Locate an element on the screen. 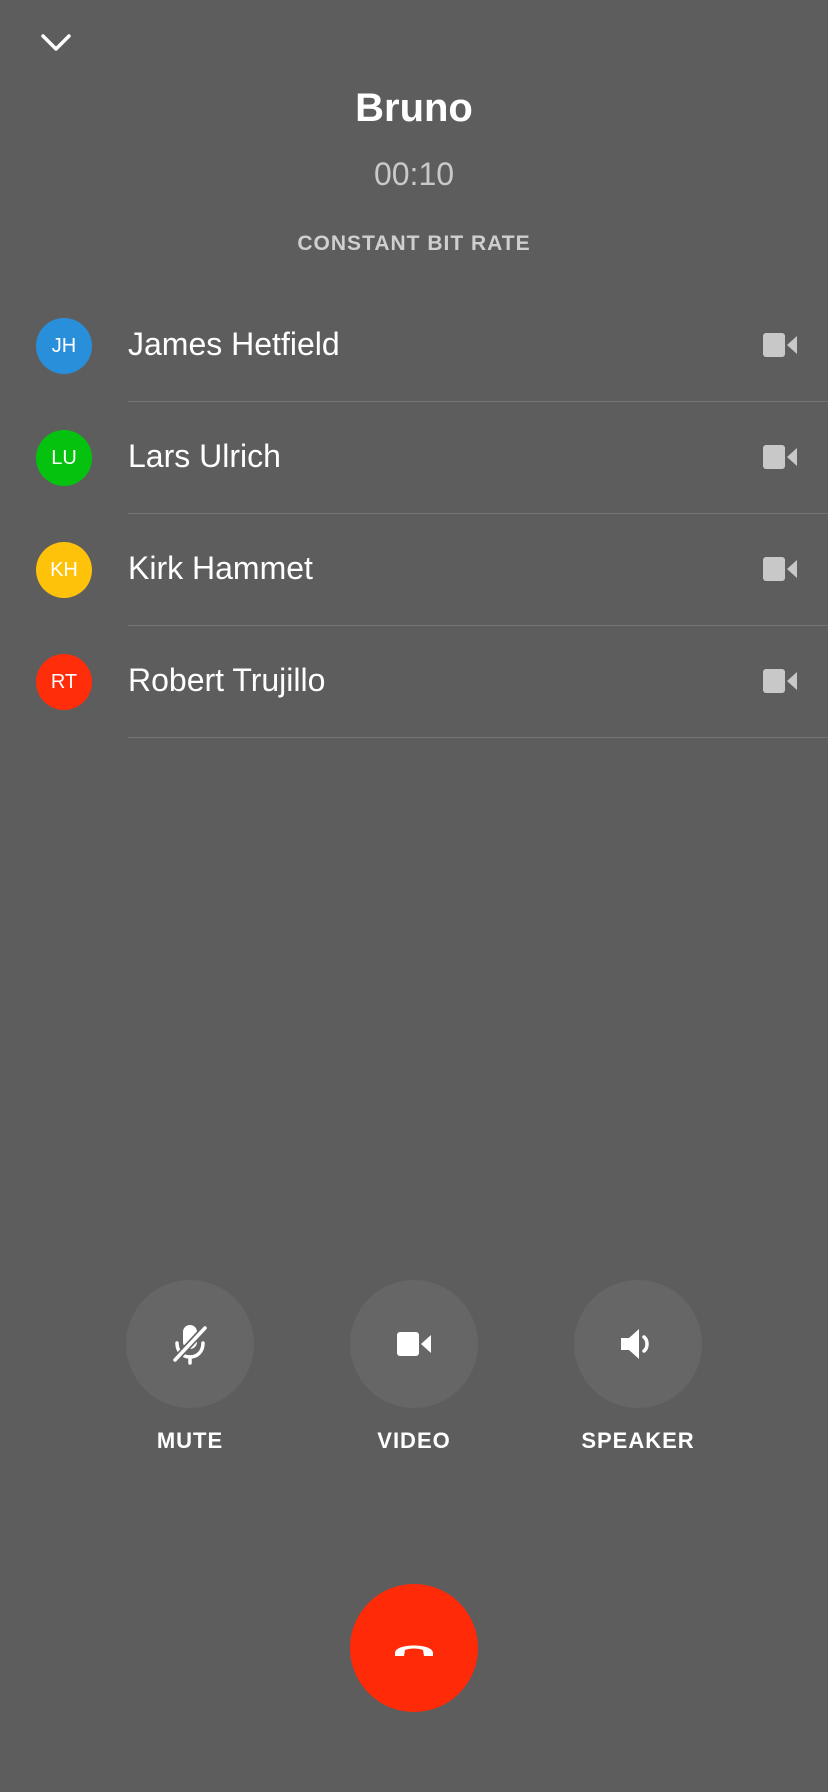 The width and height of the screenshot is (828, 1792). call-quality-label: CONSTANT BIT RATE is located at coordinates (414, 243).